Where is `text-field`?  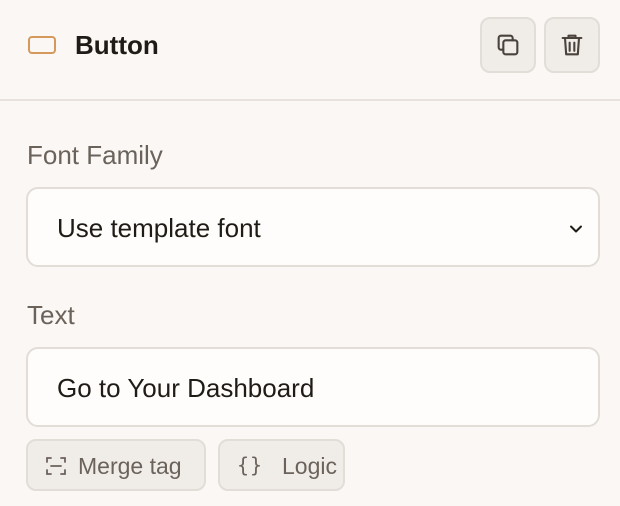
text-field is located at coordinates (313, 387).